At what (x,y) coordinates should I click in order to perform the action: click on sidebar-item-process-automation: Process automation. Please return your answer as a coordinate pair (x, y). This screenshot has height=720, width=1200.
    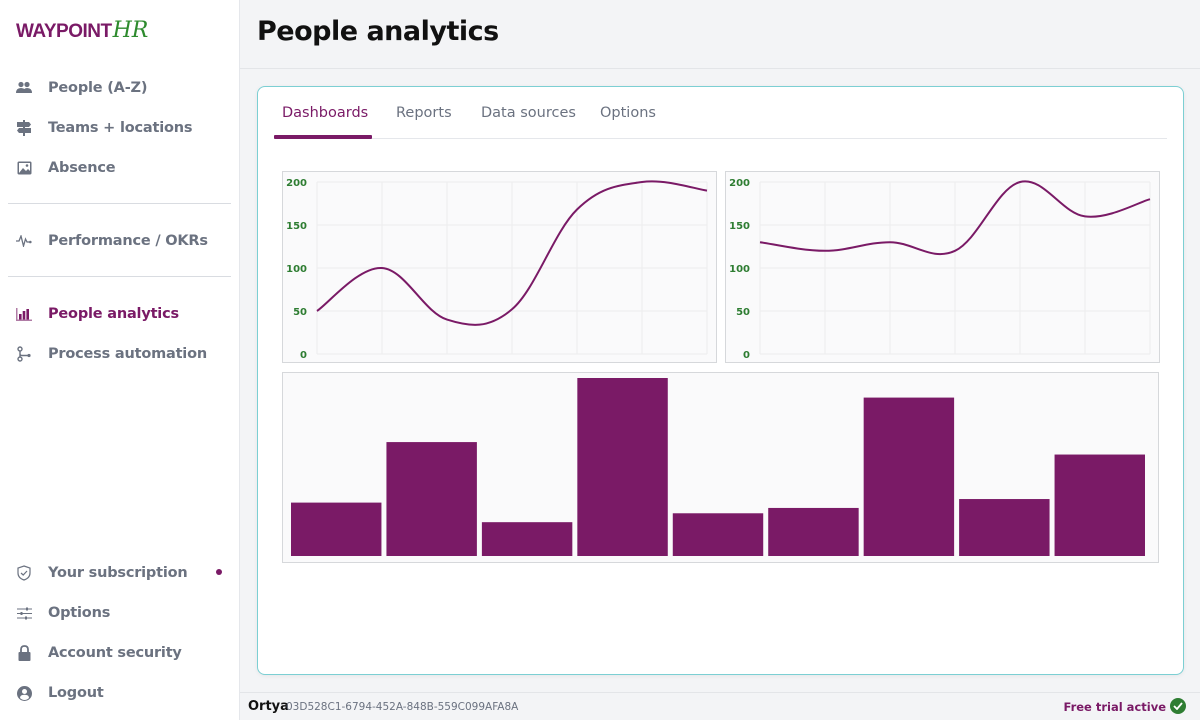
    Looking at the image, I should click on (111, 354).